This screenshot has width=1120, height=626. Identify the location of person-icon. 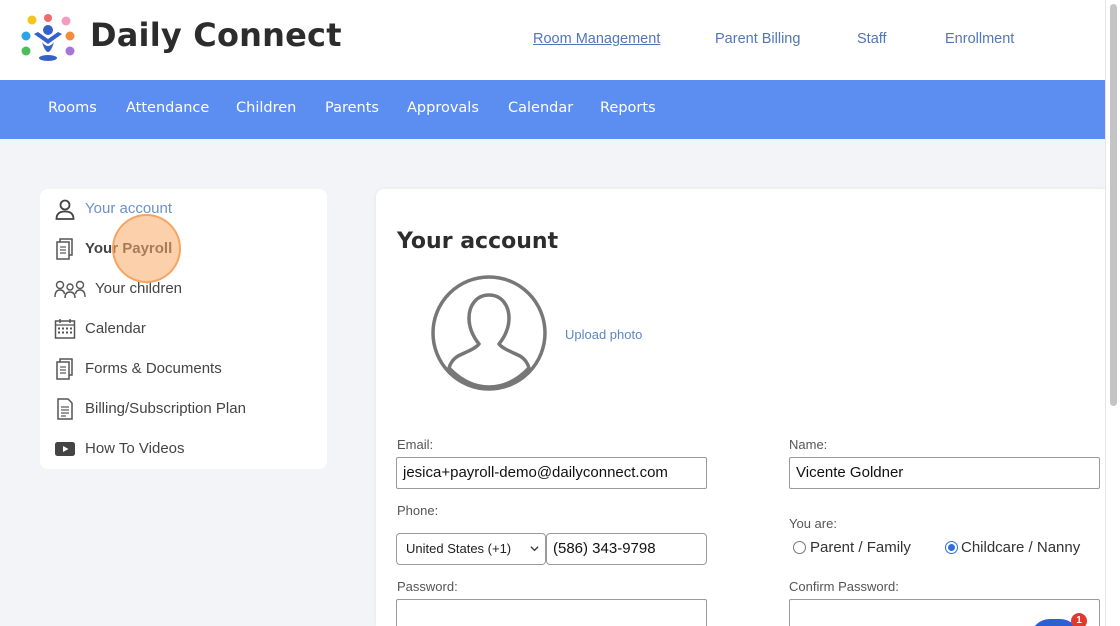
(65, 209).